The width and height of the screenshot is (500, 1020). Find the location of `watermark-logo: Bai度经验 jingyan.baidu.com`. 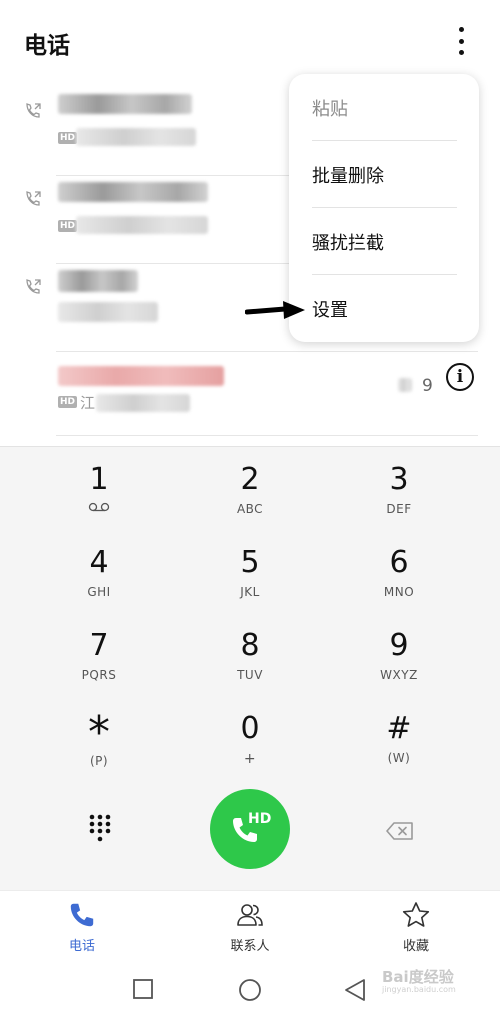

watermark-logo: Bai度经验 jingyan.baidu.com is located at coordinates (419, 981).